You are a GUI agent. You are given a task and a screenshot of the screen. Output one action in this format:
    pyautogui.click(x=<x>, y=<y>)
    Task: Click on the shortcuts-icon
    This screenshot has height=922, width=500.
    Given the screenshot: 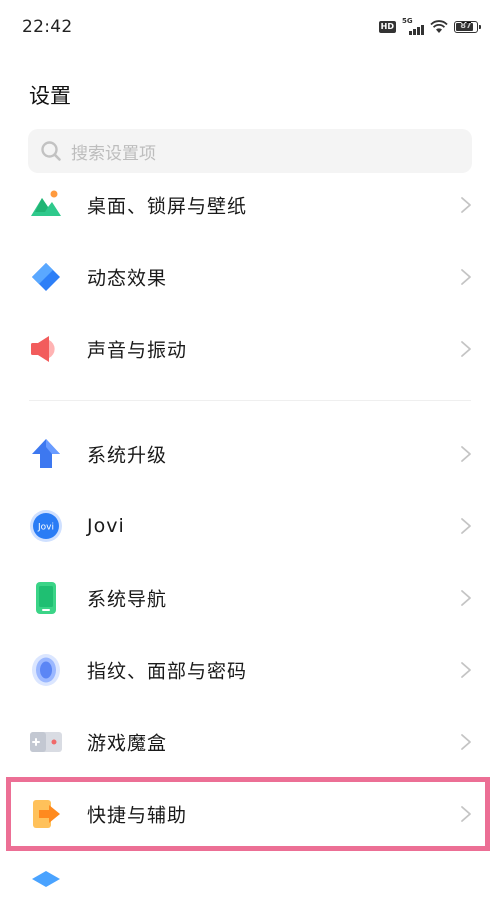 What is the action you would take?
    pyautogui.click(x=46, y=814)
    